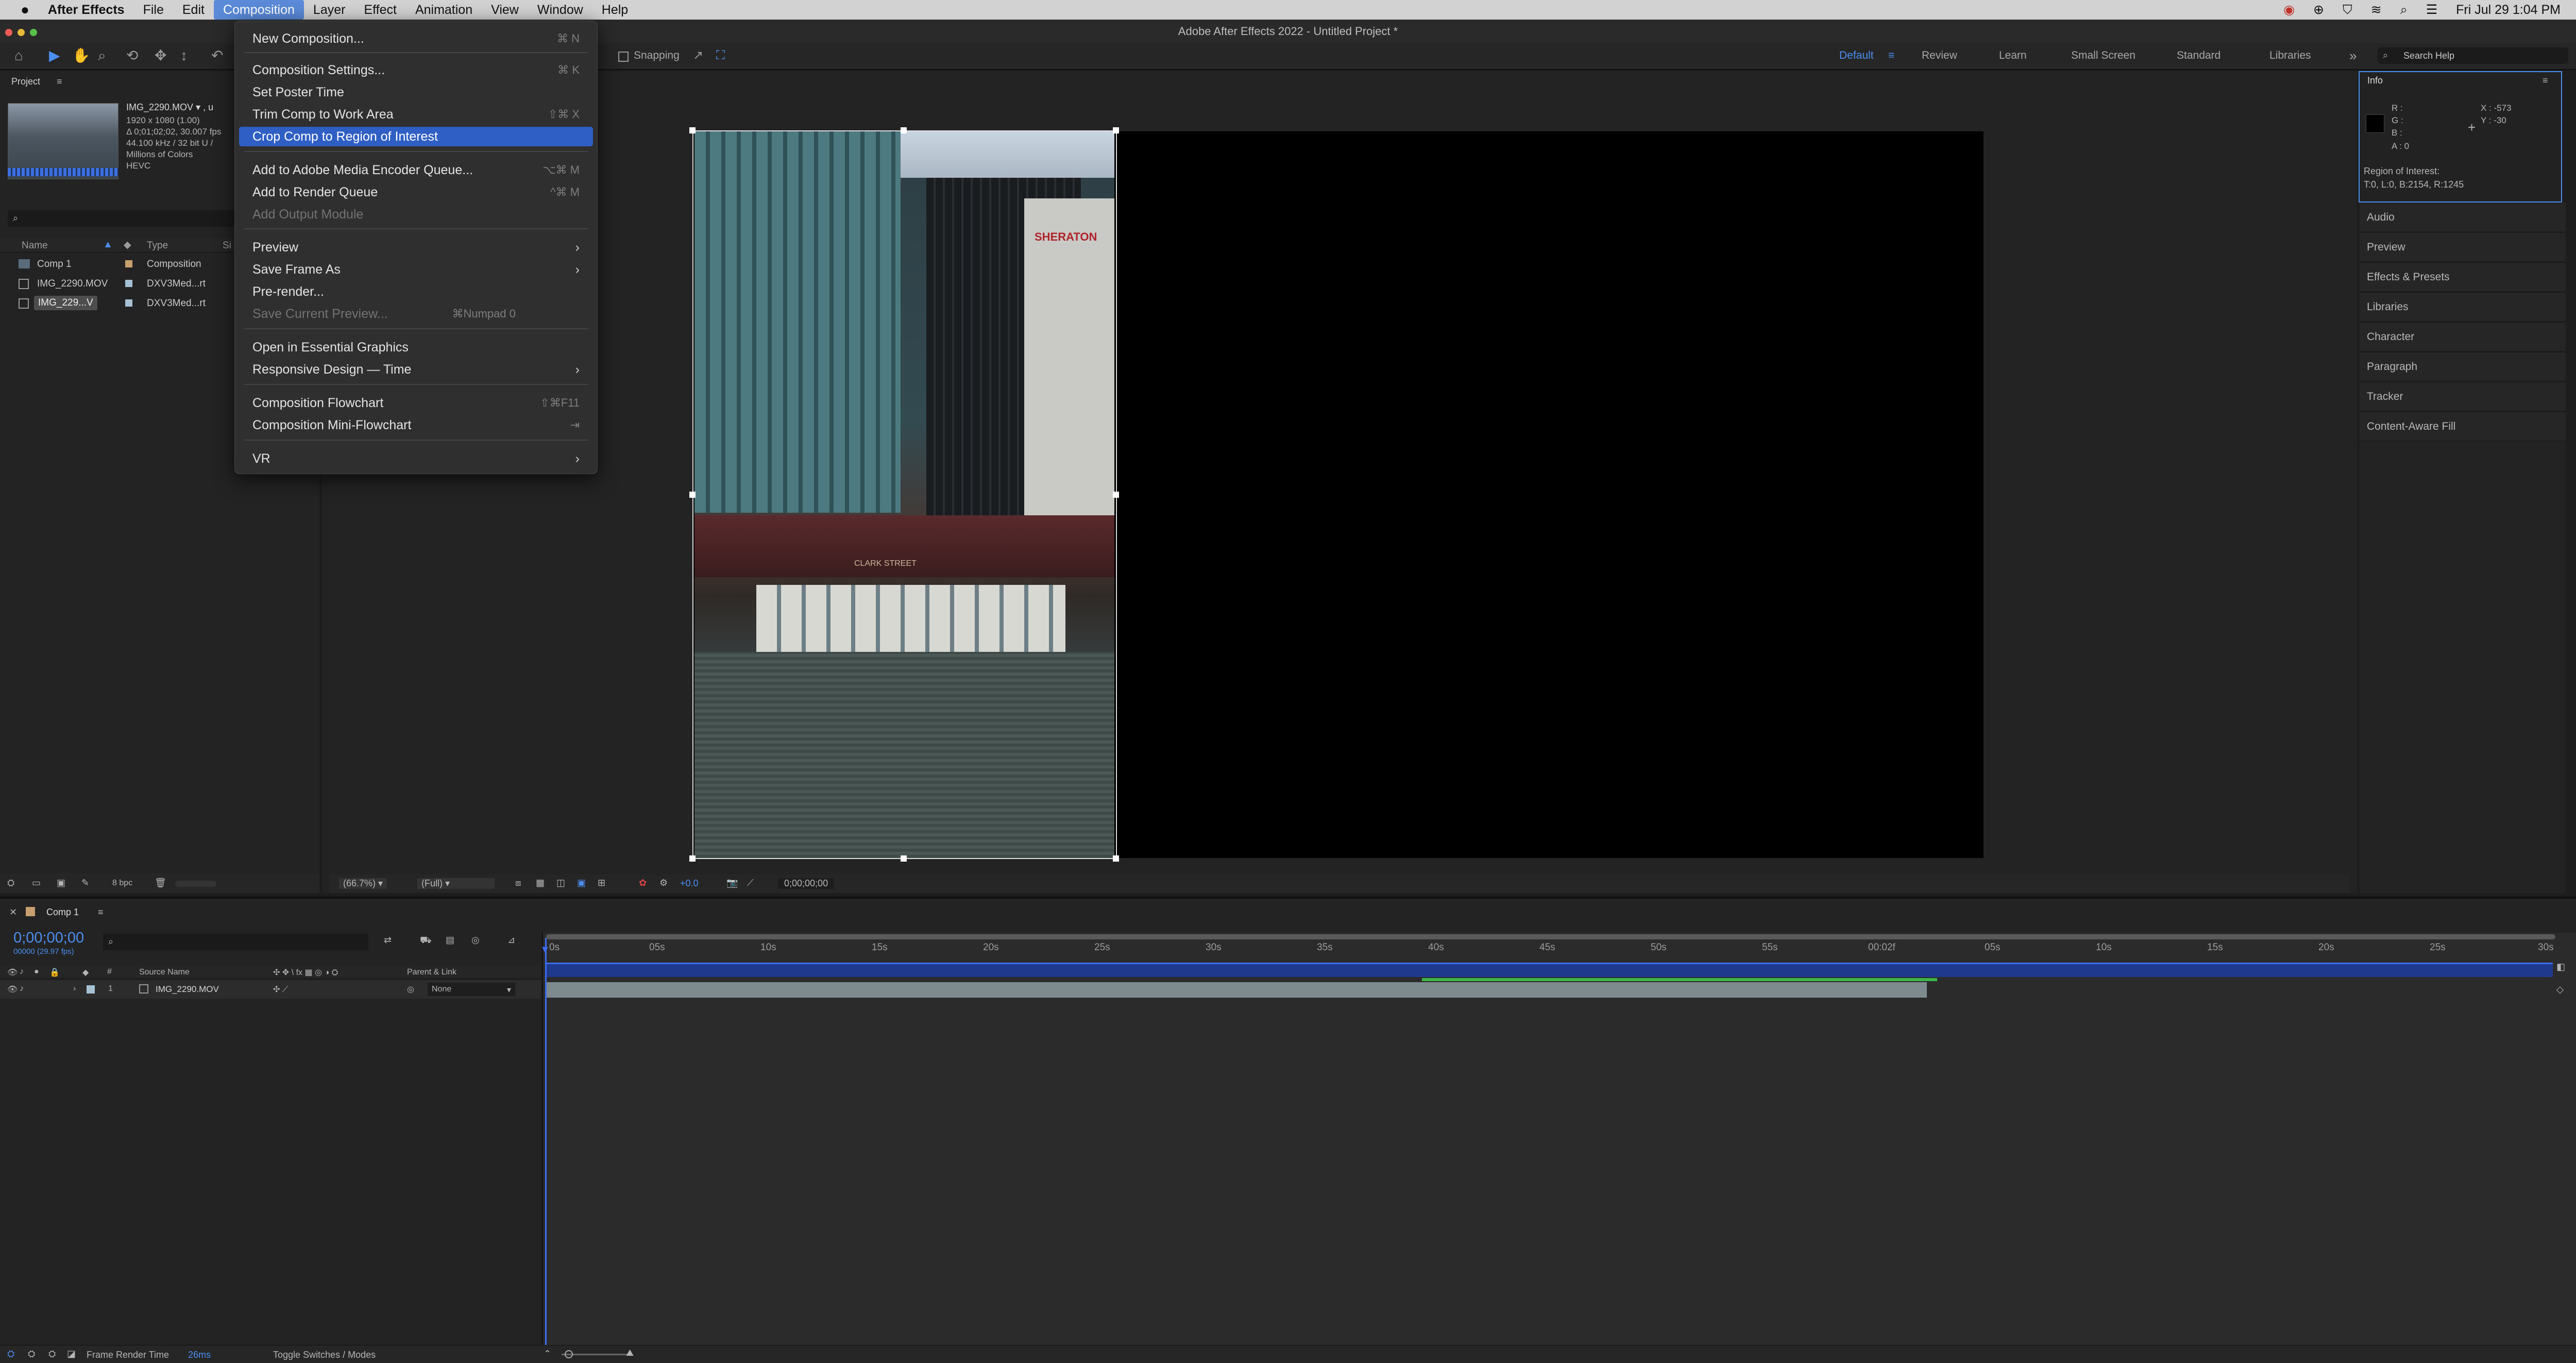 The width and height of the screenshot is (2576, 1363). I want to click on menu-file: File, so click(153, 10).